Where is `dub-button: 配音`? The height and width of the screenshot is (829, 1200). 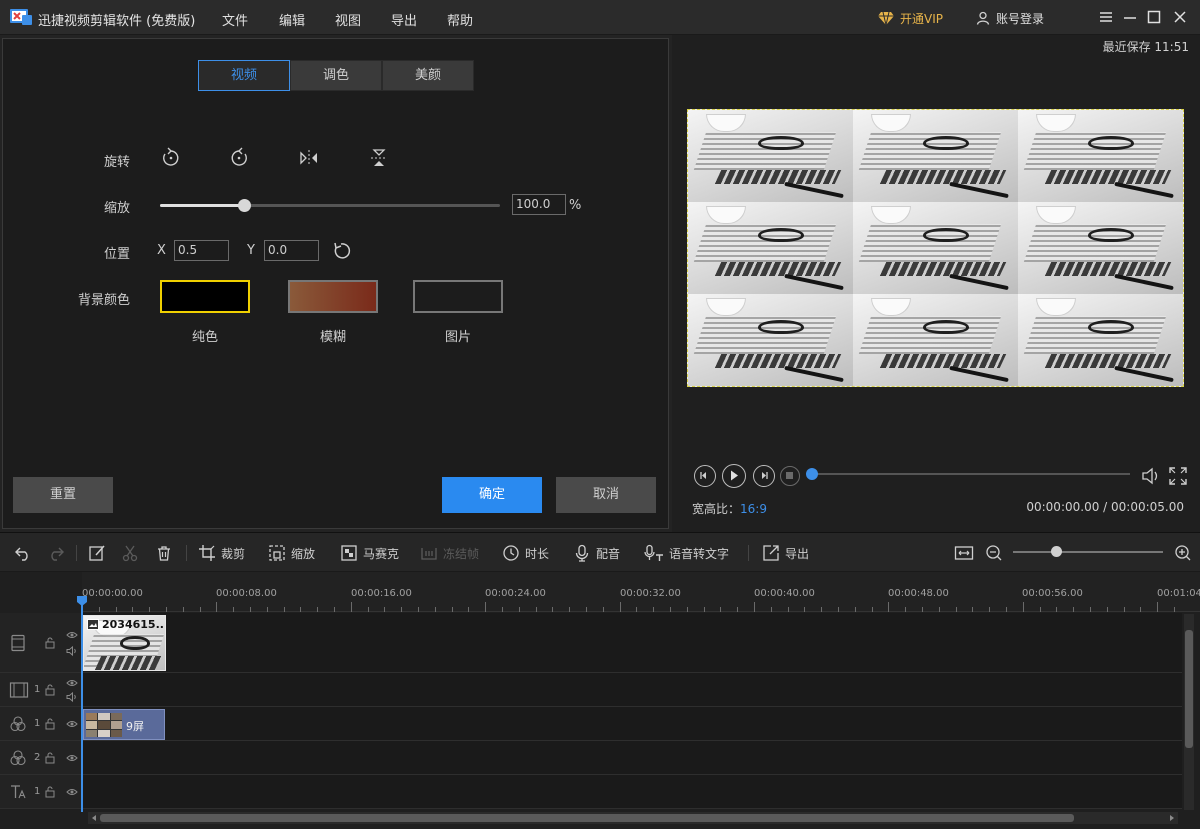 dub-button: 配音 is located at coordinates (596, 553).